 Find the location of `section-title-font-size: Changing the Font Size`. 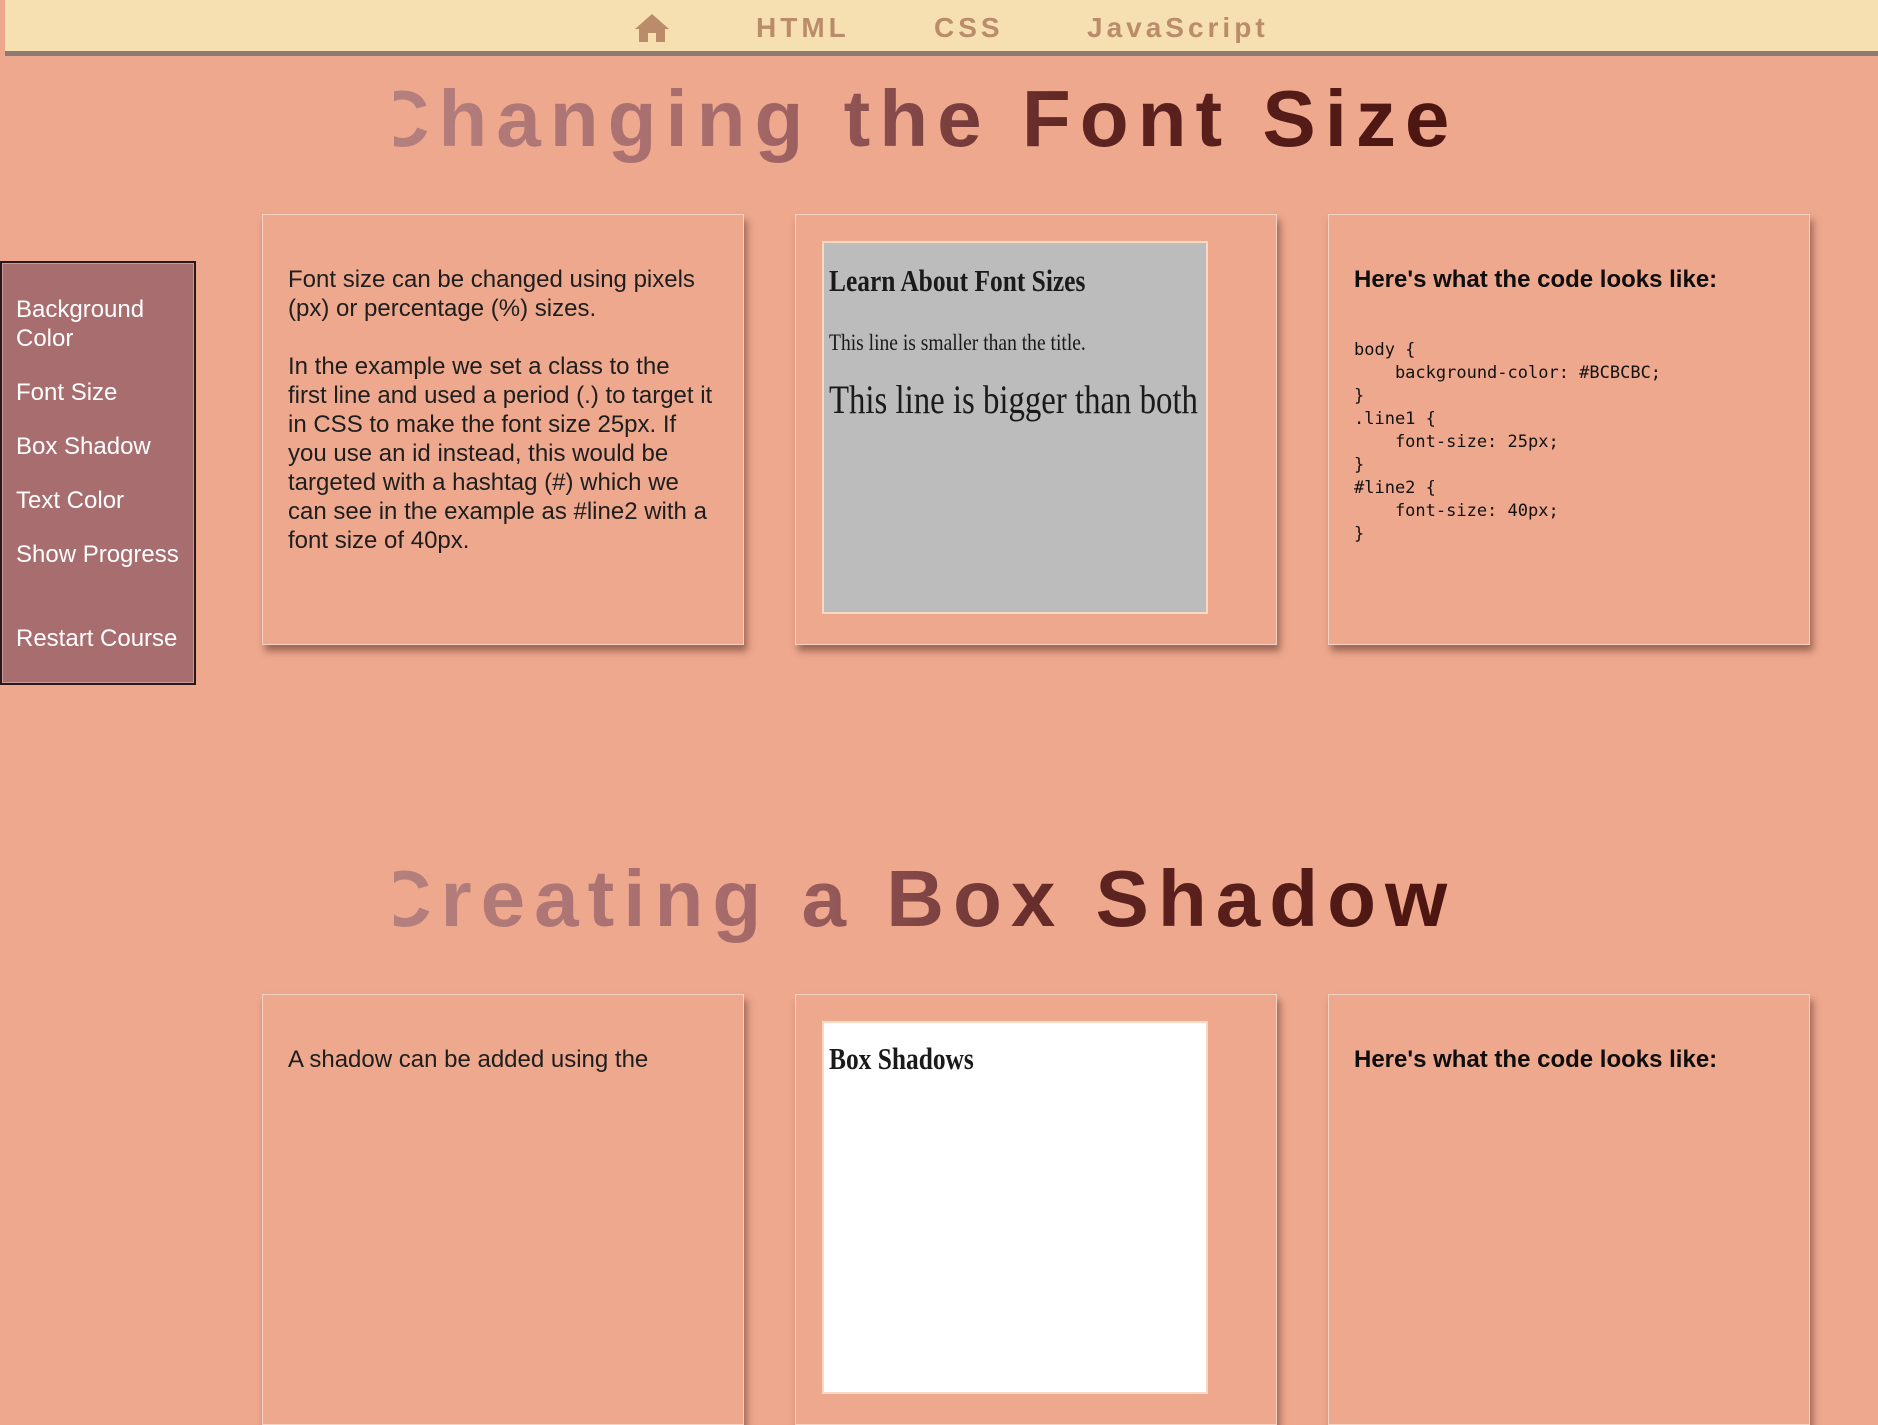

section-title-font-size: Changing the Font Size is located at coordinates (915, 119).